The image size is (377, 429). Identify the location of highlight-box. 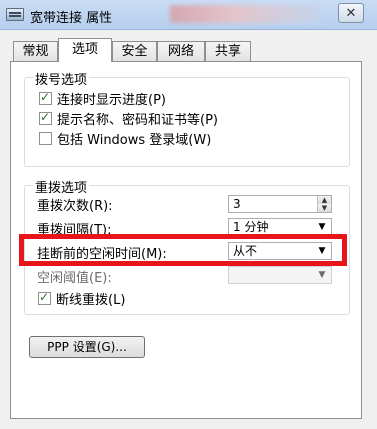
(183, 250).